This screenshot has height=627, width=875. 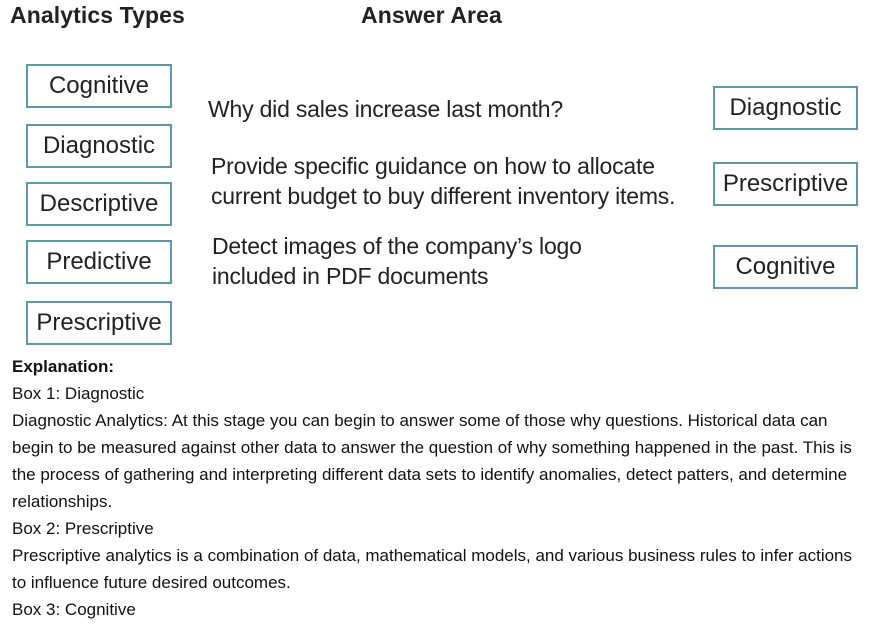 I want to click on option-diagnostic: Diagnostic, so click(x=99, y=146).